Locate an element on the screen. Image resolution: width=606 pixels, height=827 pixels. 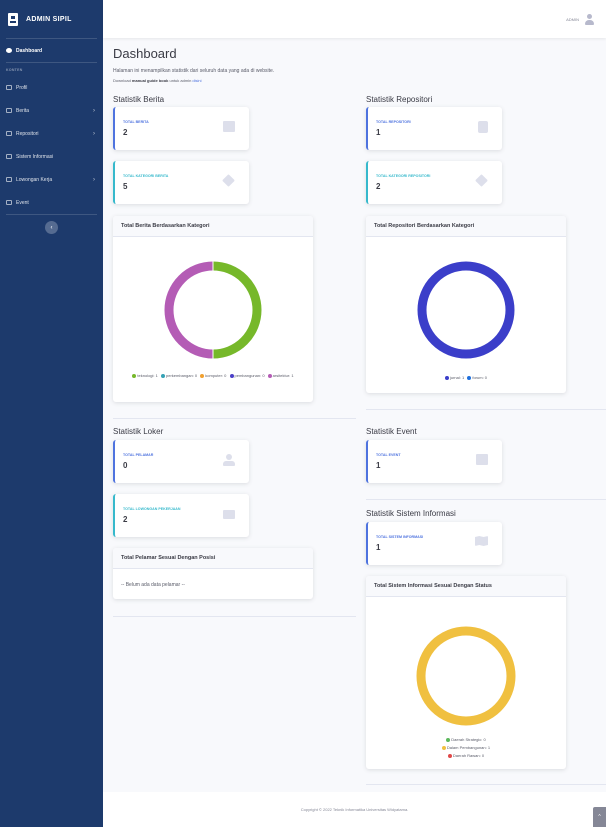
stat-label: TOTAL REPOSITORI is located at coordinates (393, 122).